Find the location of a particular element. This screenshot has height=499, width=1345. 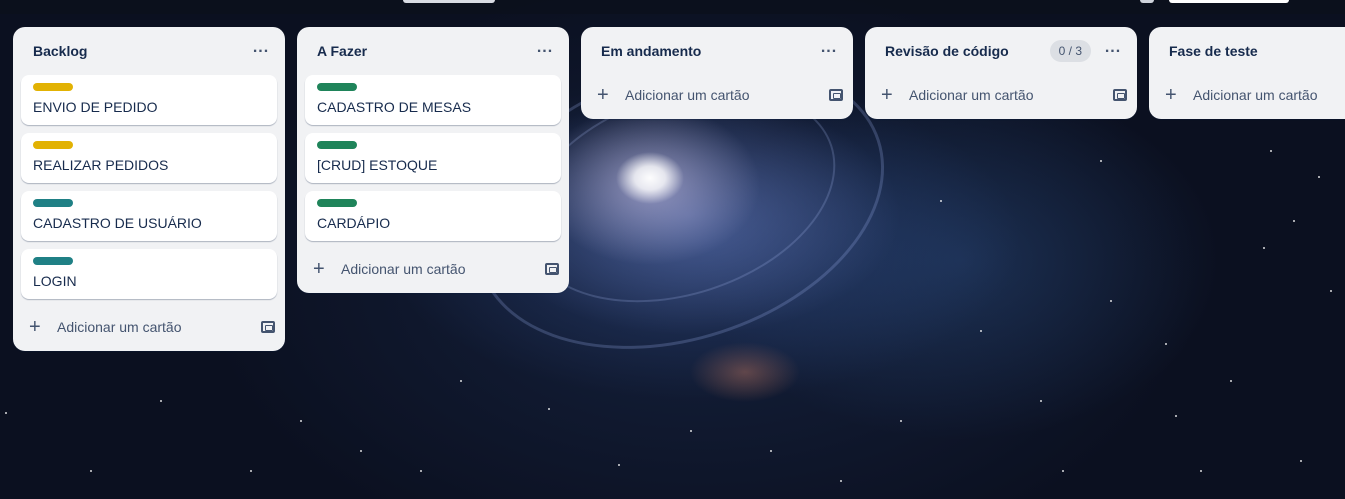

card: ENVIO DE PEDIDO is located at coordinates (149, 100).